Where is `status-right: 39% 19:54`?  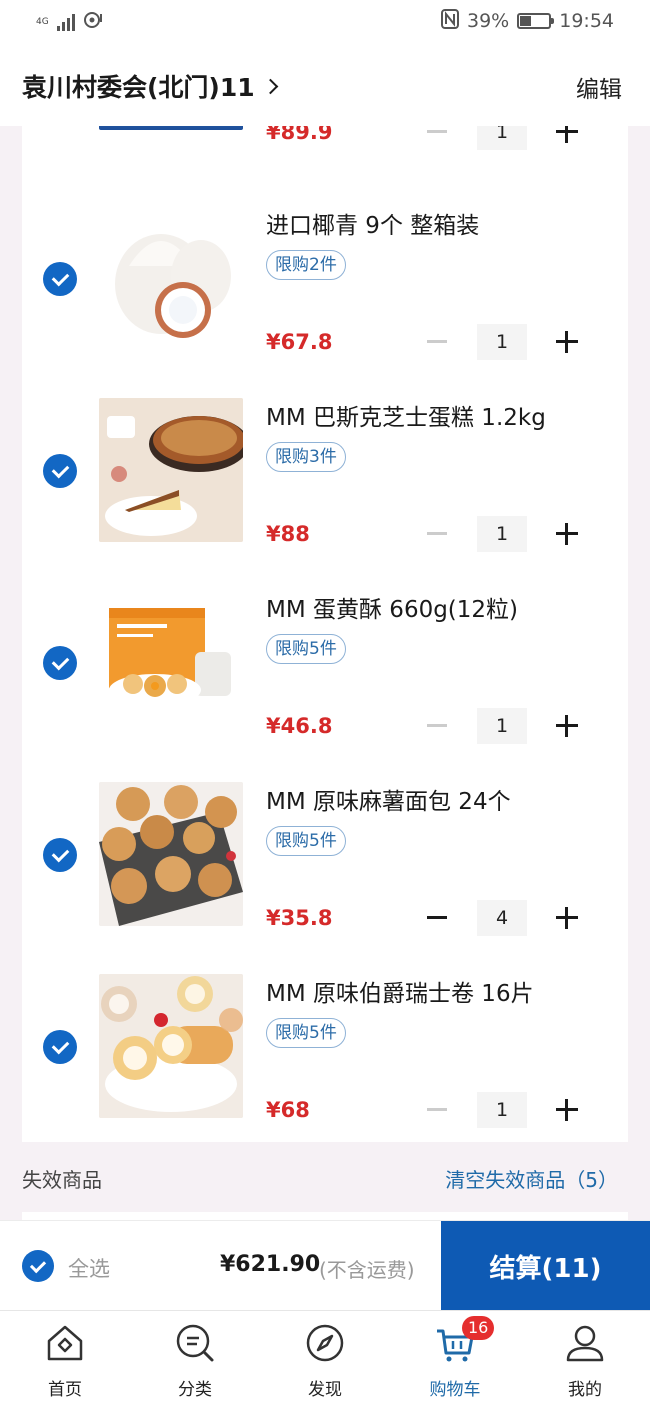 status-right: 39% 19:54 is located at coordinates (527, 21).